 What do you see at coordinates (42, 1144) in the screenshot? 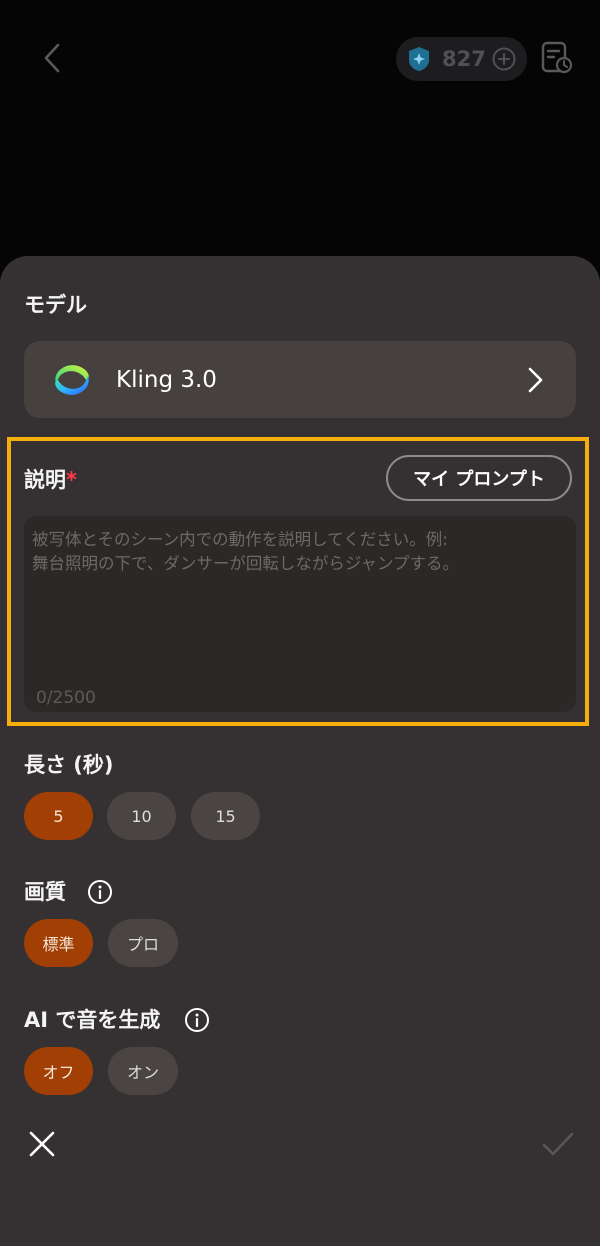
I see `close-icon` at bounding box center [42, 1144].